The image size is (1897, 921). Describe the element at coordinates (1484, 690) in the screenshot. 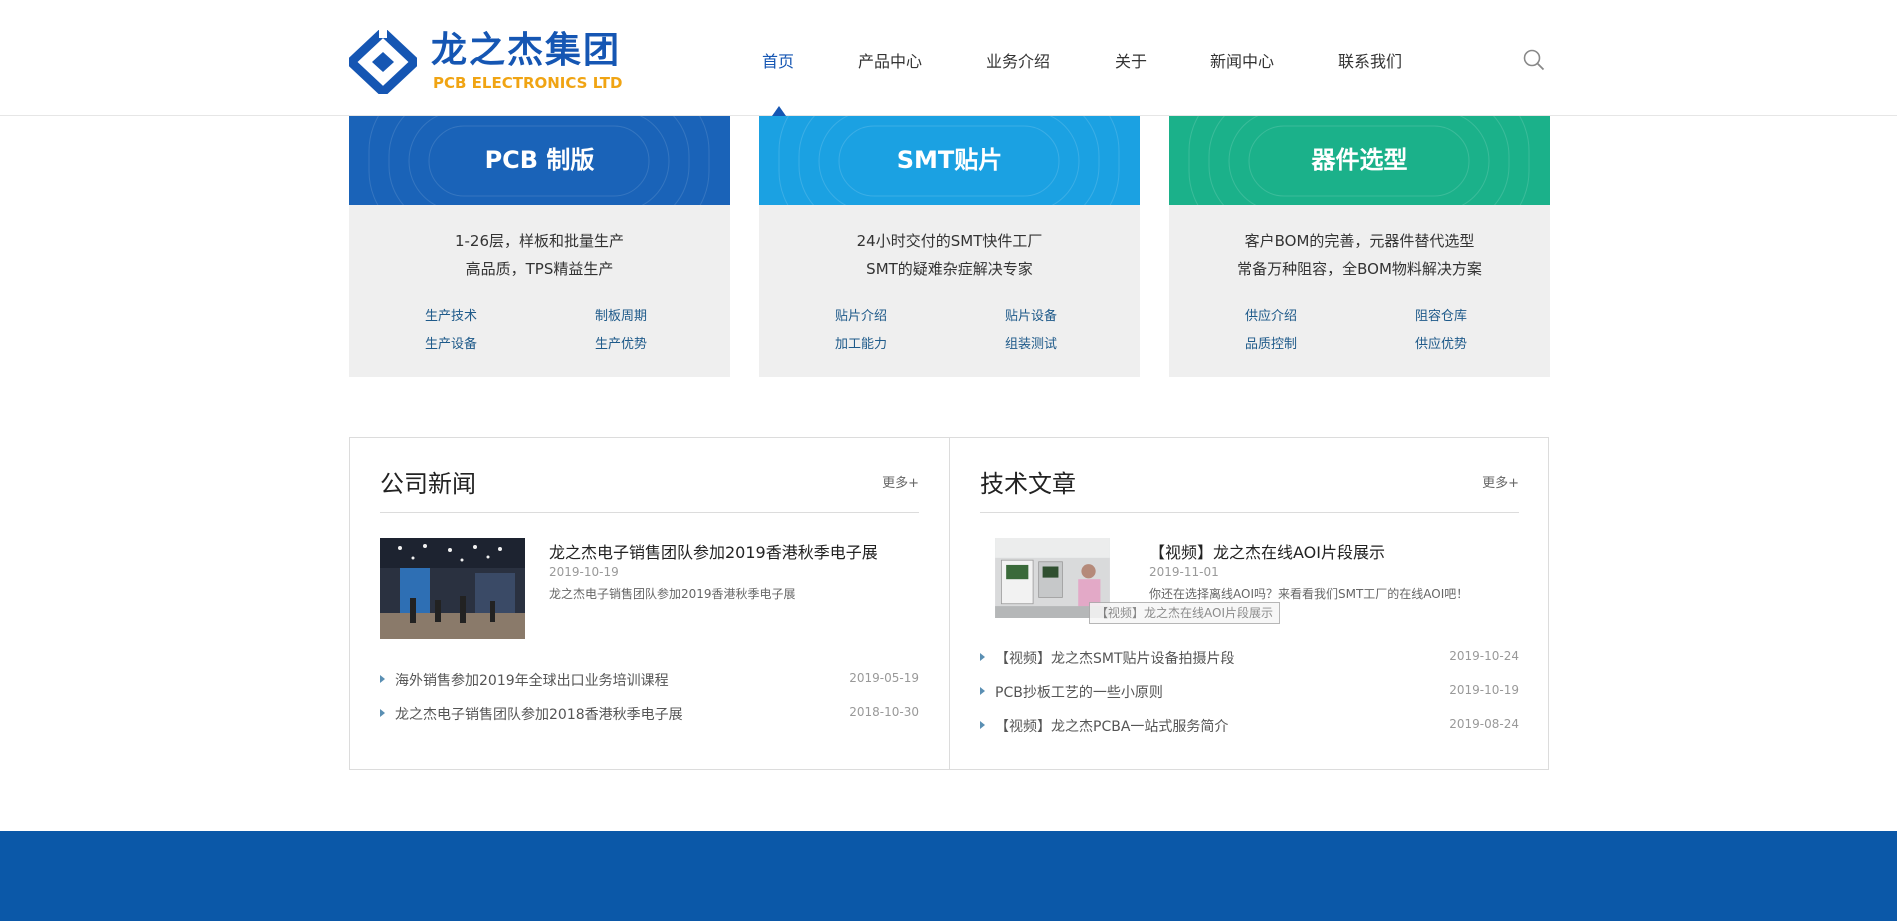

I see `article-item-date: 2019-10-19` at that location.